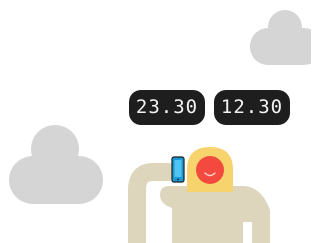 The height and width of the screenshot is (243, 320). I want to click on character-torso, so click(215, 214).